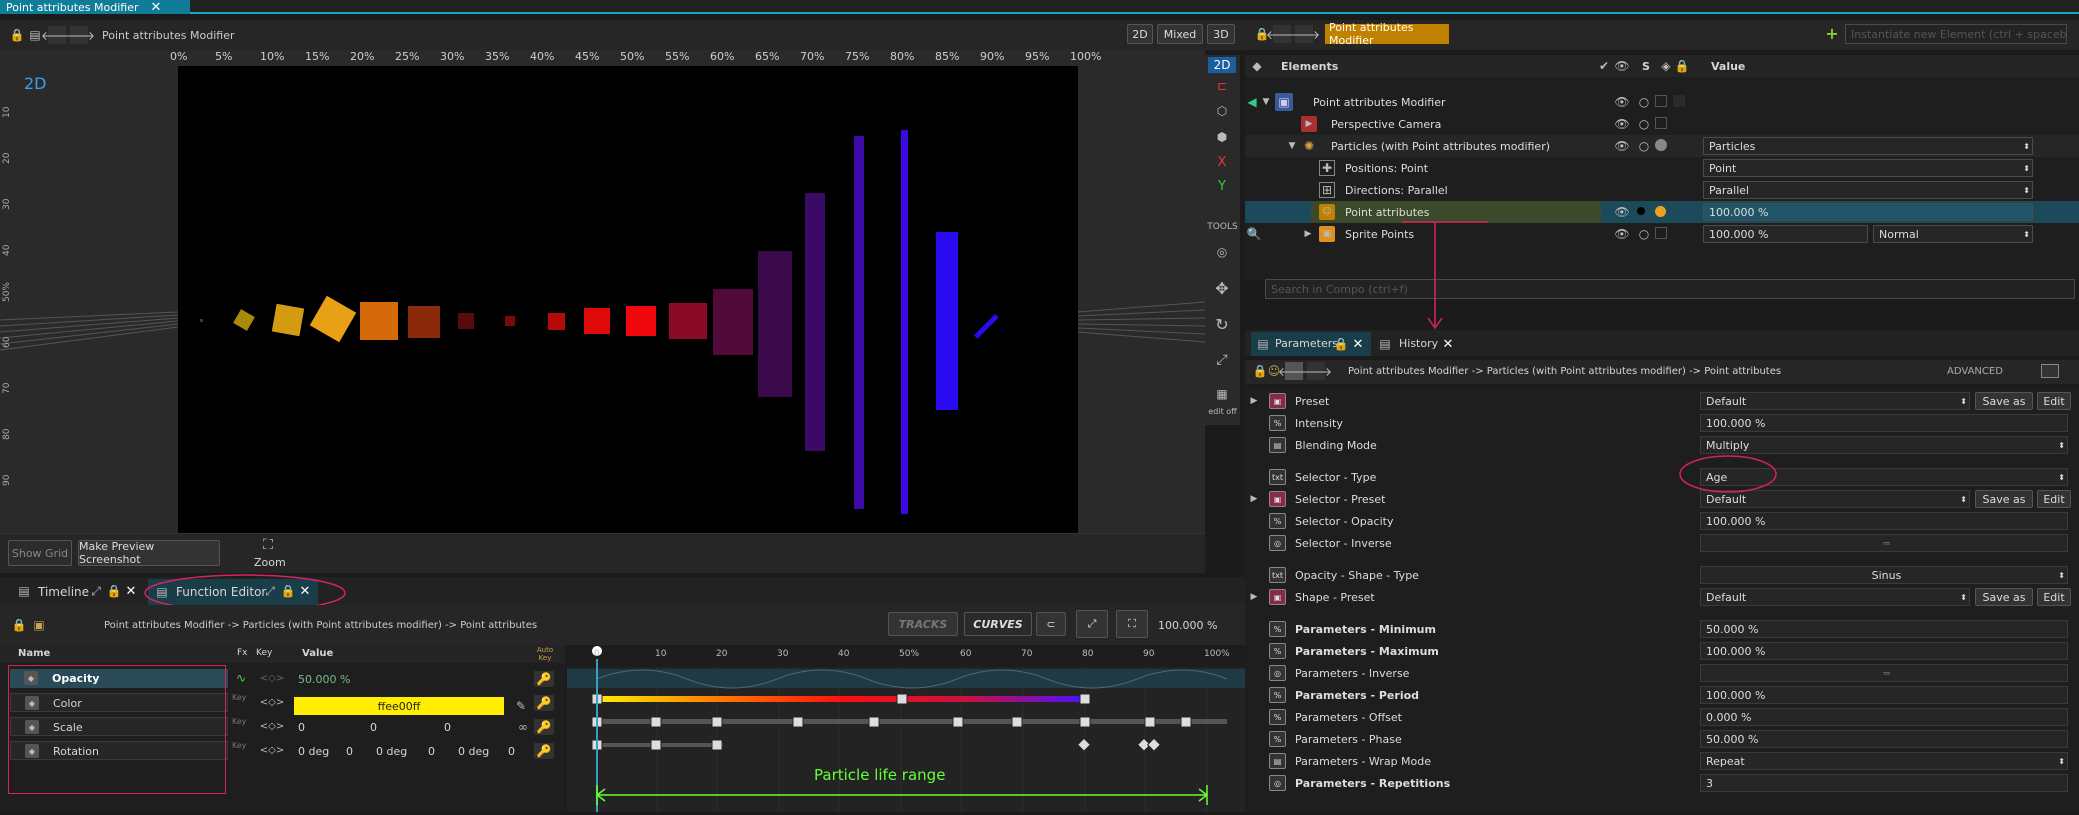  What do you see at coordinates (1222, 65) in the screenshot?
I see `mode-2d-tool: 2D` at bounding box center [1222, 65].